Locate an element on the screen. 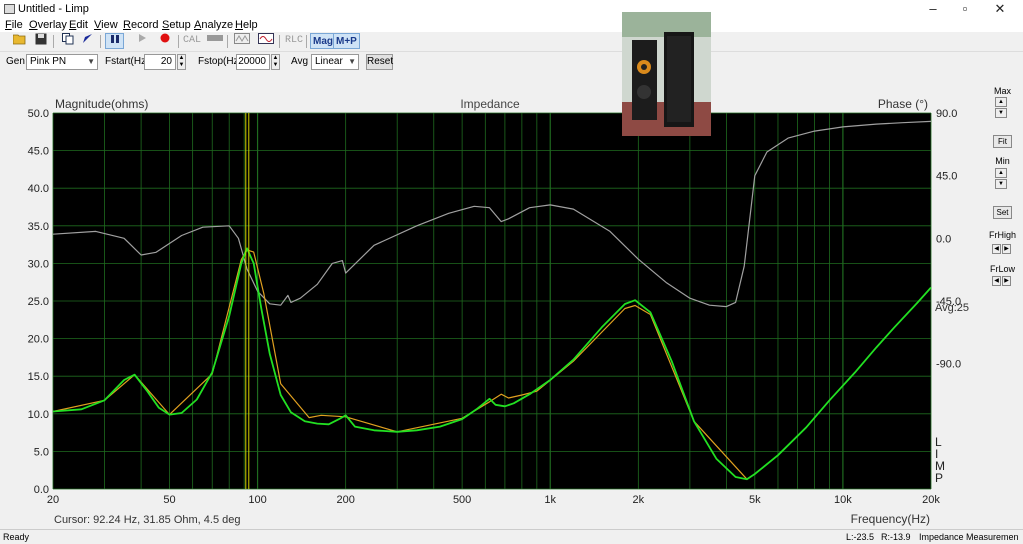 The width and height of the screenshot is (1023, 544). window-title: Untitled - Limp is located at coordinates (53, 9).